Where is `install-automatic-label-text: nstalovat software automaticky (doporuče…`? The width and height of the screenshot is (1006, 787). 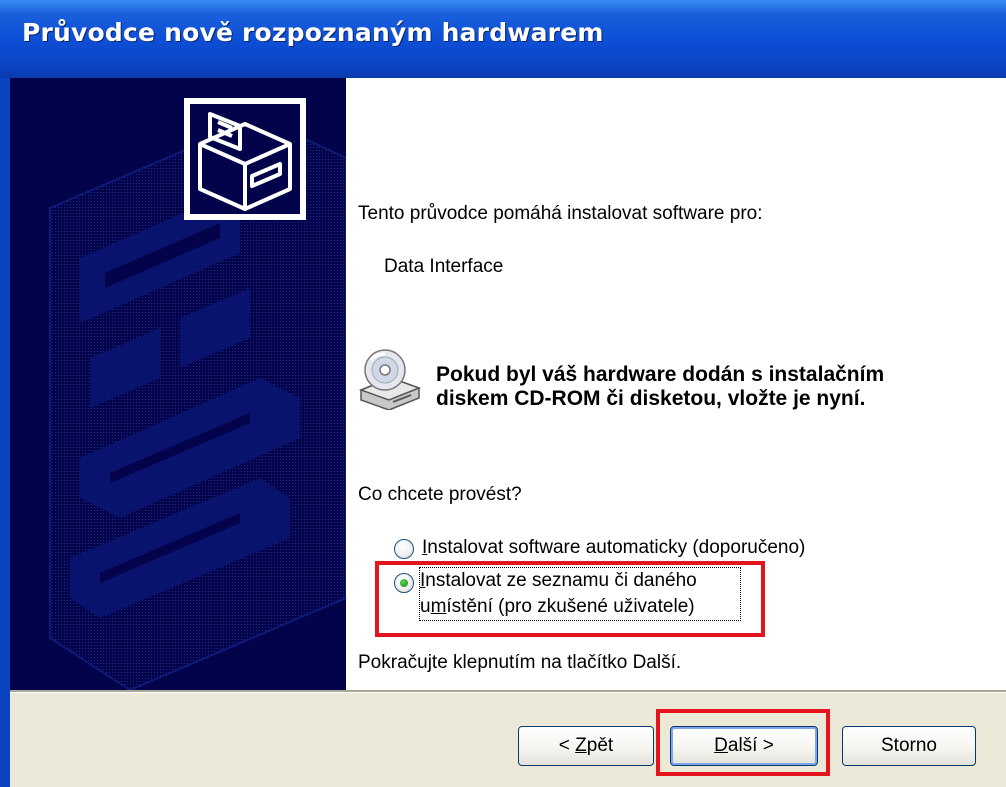 install-automatic-label-text: nstalovat software automaticky (doporuče… is located at coordinates (616, 547).